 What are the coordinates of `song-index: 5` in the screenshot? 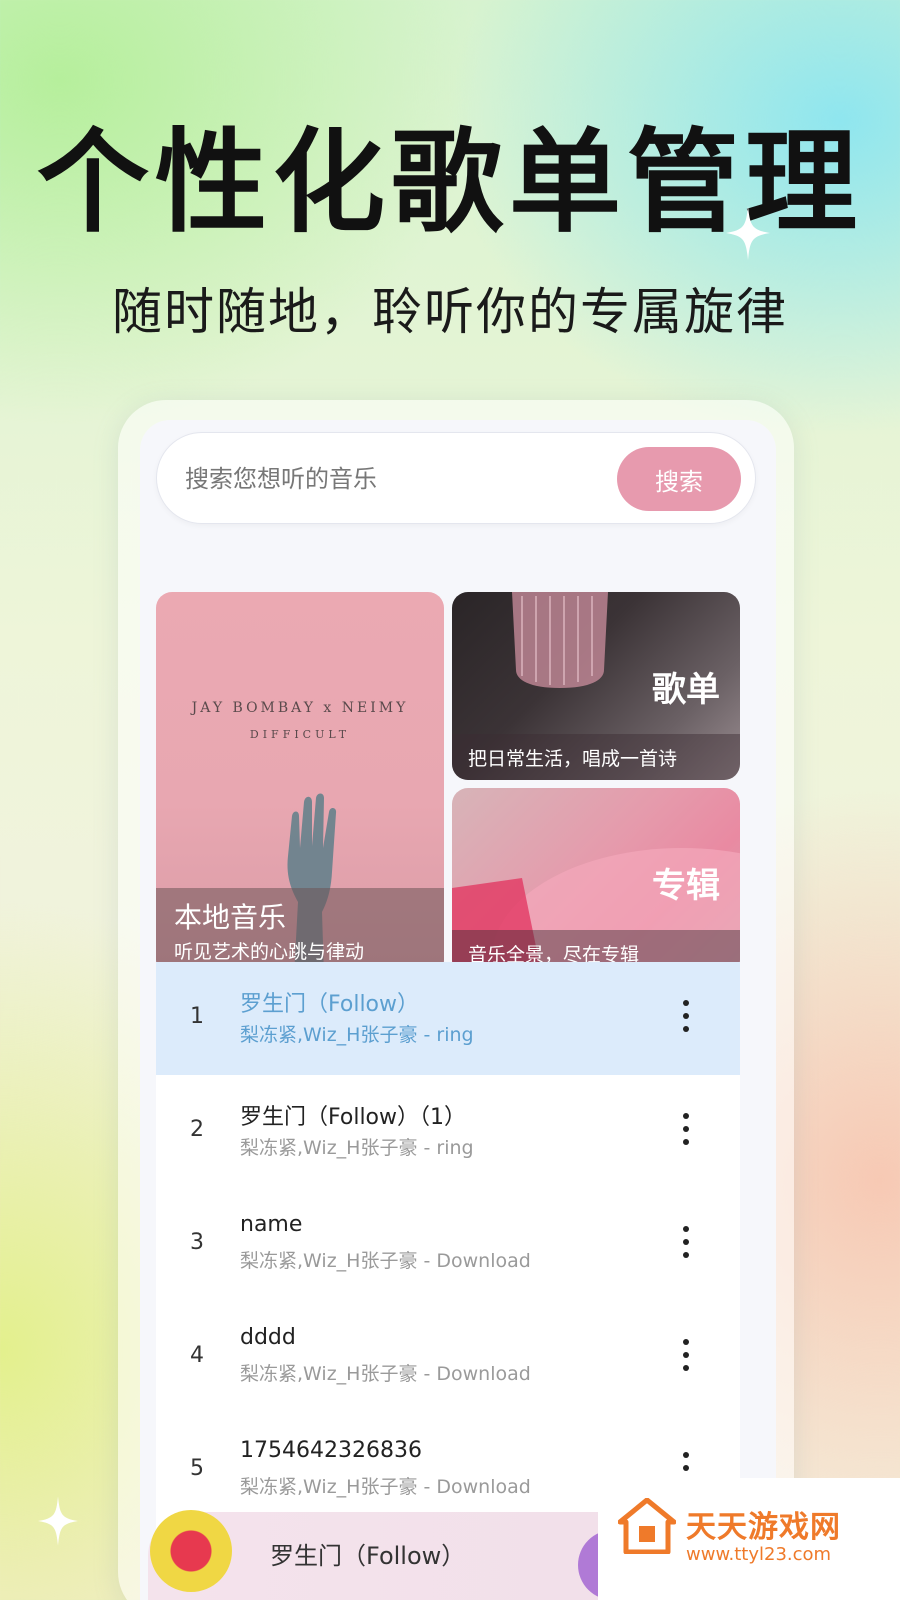 It's located at (197, 1468).